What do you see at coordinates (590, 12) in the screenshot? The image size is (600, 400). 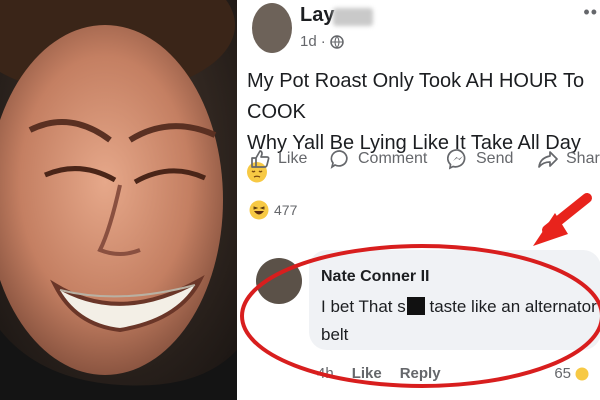 I see `more-options-button: ••` at bounding box center [590, 12].